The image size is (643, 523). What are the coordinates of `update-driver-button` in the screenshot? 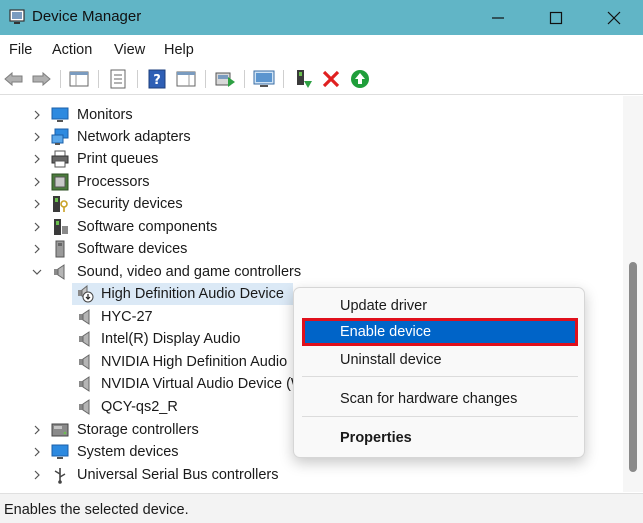 It's located at (225, 79).